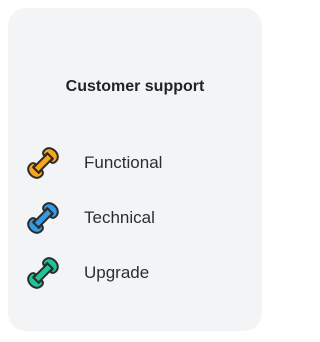  What do you see at coordinates (119, 217) in the screenshot?
I see `menu-item-label: Technical` at bounding box center [119, 217].